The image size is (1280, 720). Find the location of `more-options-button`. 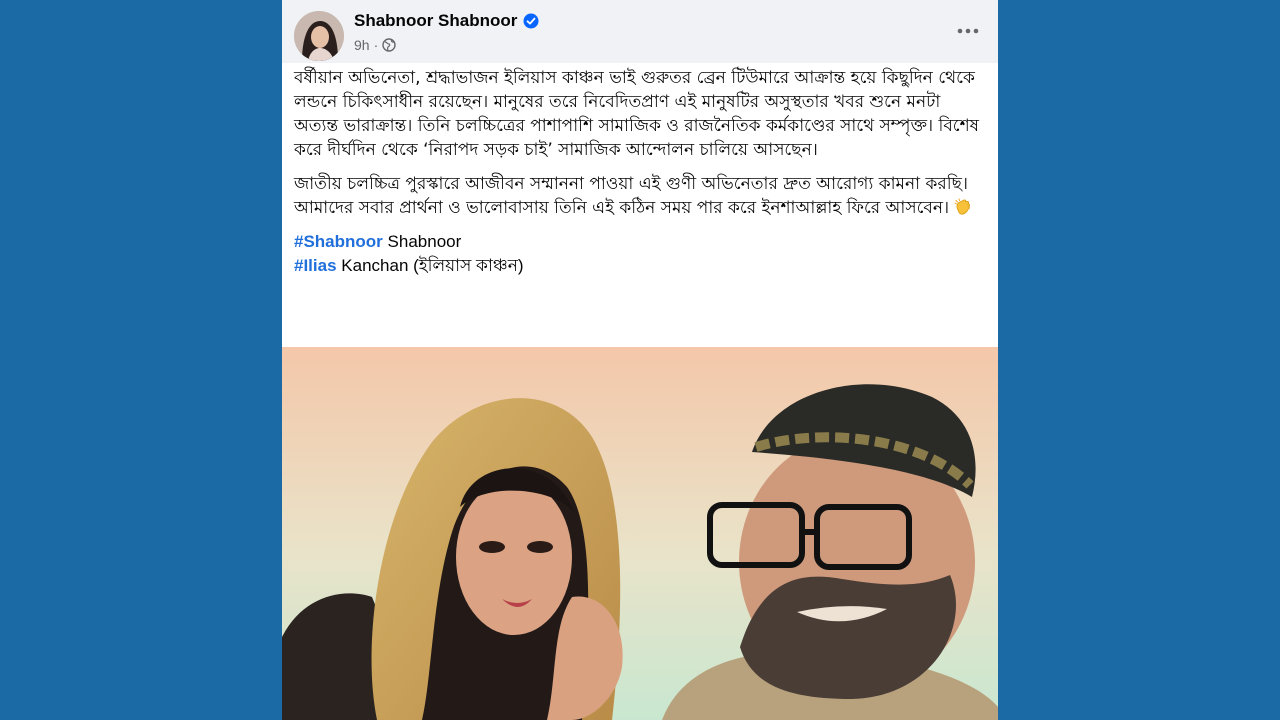

more-options-button is located at coordinates (968, 31).